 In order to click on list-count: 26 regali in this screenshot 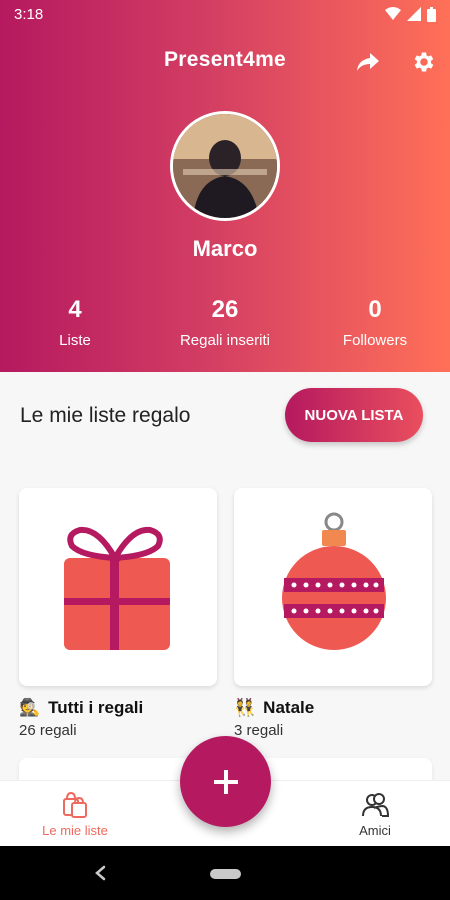, I will do `click(48, 730)`.